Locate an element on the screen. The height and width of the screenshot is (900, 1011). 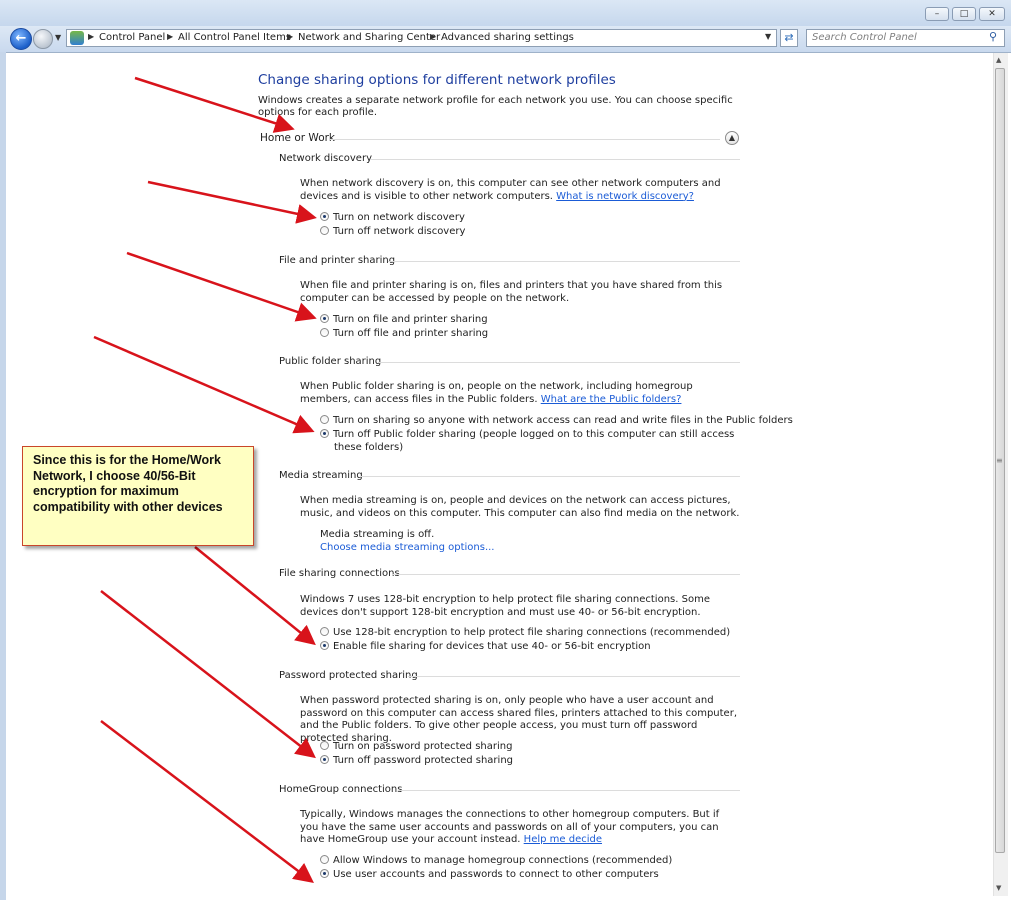
arrow-to-file-printer is located at coordinates (221, 286).